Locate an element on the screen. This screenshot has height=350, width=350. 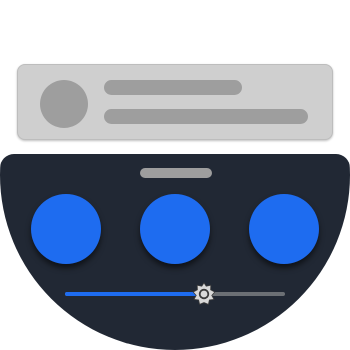
avatar-placeholder-icon is located at coordinates (64, 104).